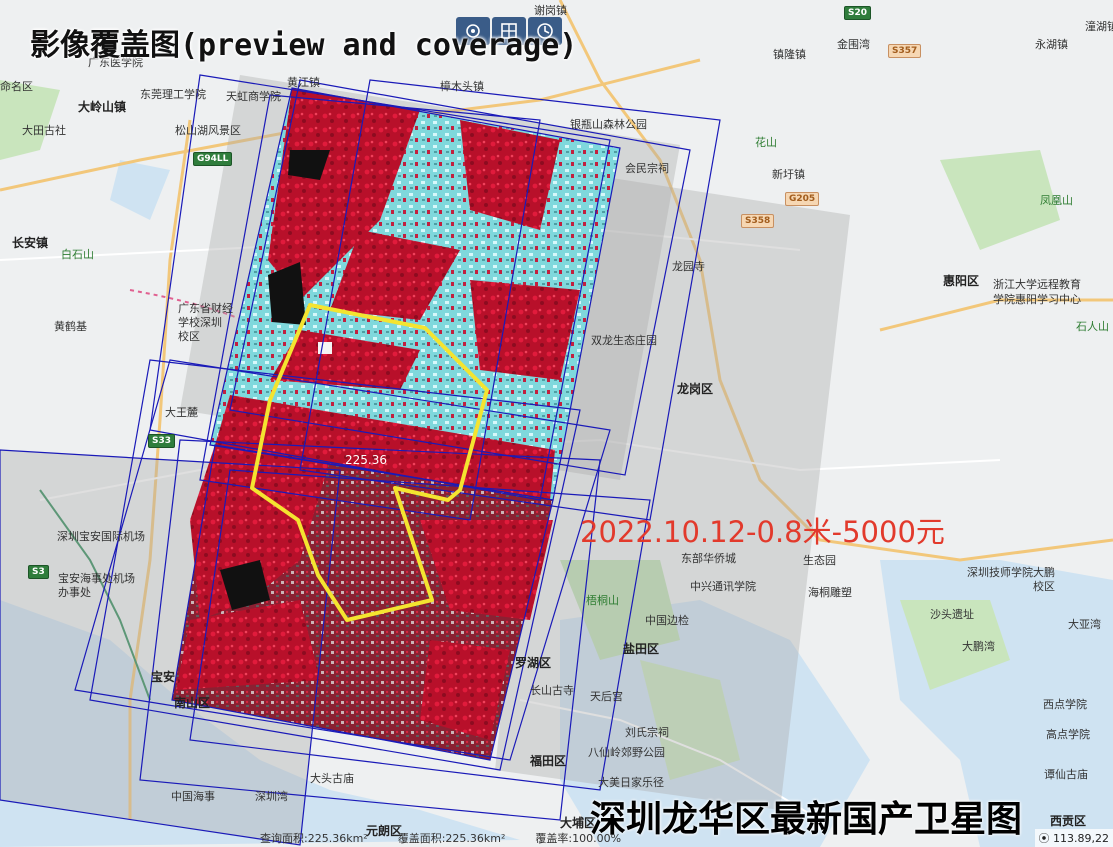 The width and height of the screenshot is (1113, 847). What do you see at coordinates (253, 96) in the screenshot?
I see `place-label: 天虹商学院` at bounding box center [253, 96].